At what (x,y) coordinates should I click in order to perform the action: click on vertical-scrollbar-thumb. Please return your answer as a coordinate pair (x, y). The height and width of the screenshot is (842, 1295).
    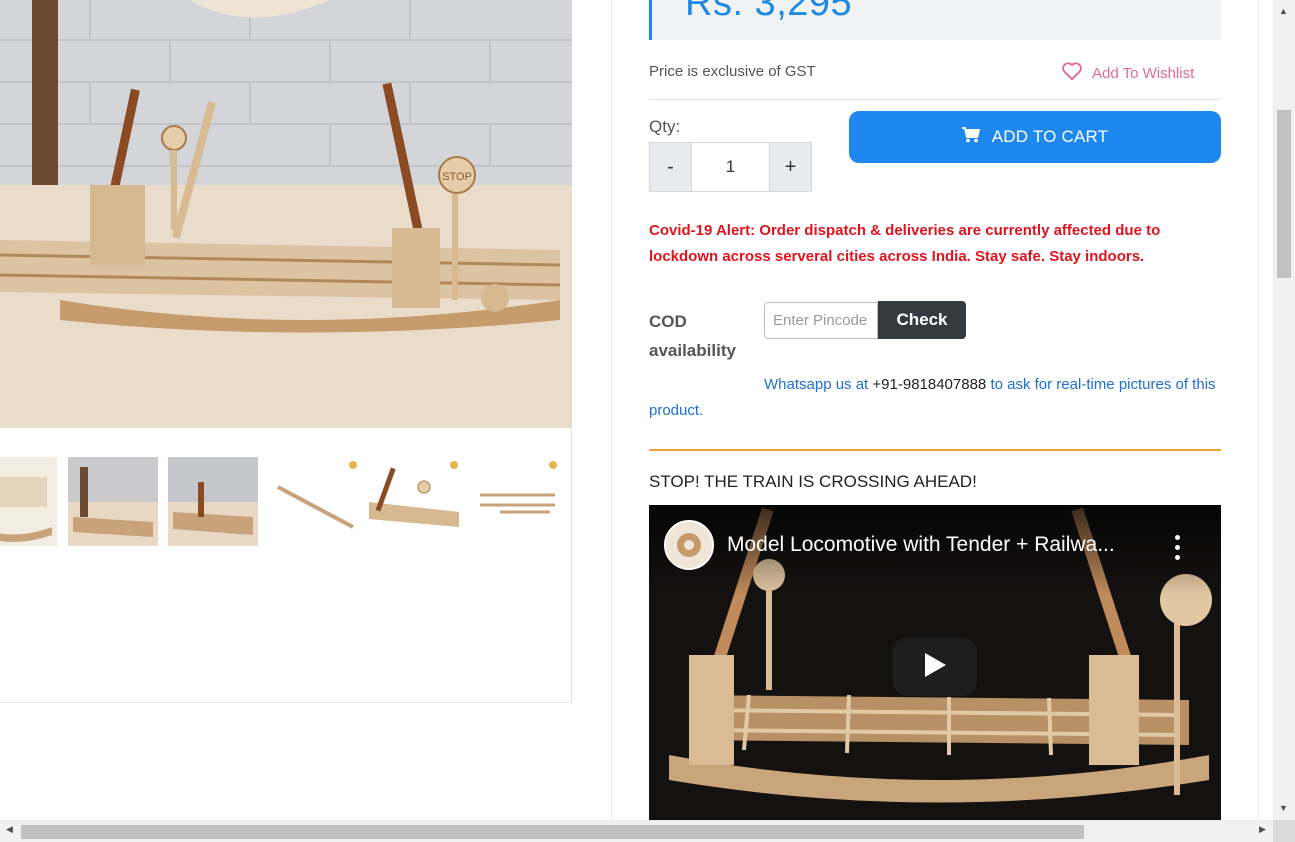
    Looking at the image, I should click on (1284, 194).